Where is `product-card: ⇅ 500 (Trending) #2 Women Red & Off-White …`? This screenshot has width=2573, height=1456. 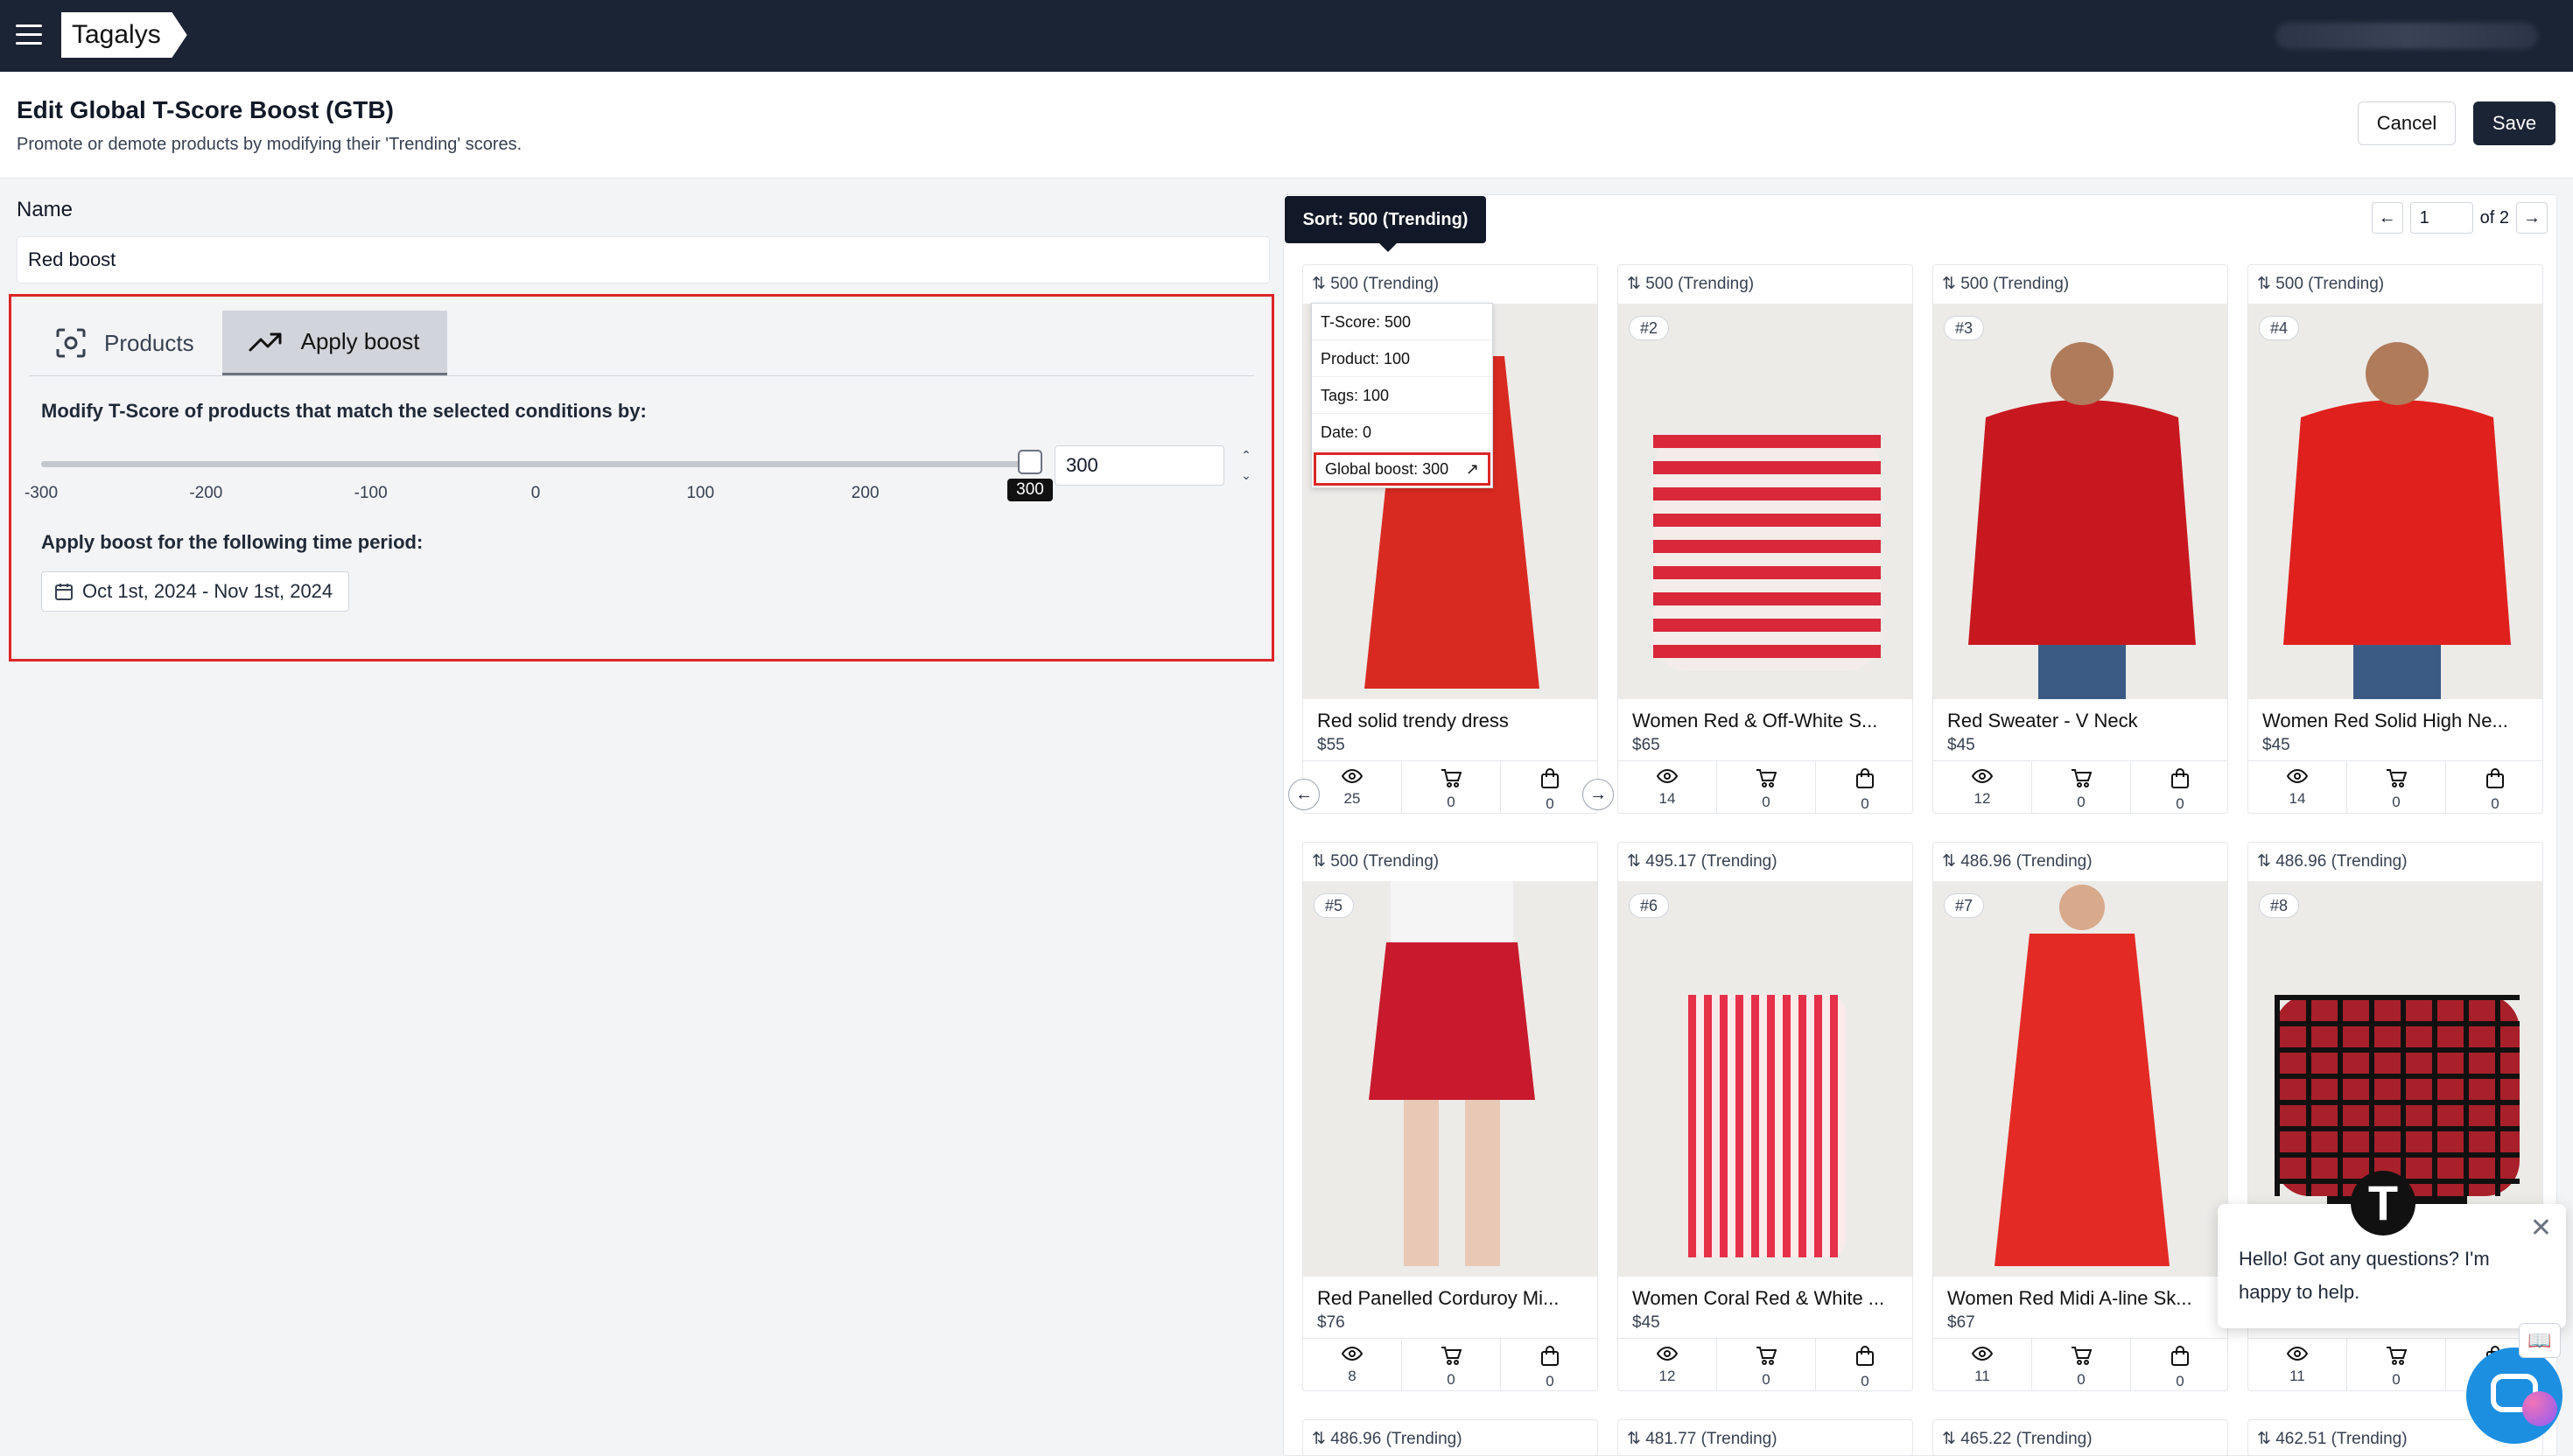
product-card: ⇅ 500 (Trending) #2 Women Red & Off-White … is located at coordinates (1765, 539).